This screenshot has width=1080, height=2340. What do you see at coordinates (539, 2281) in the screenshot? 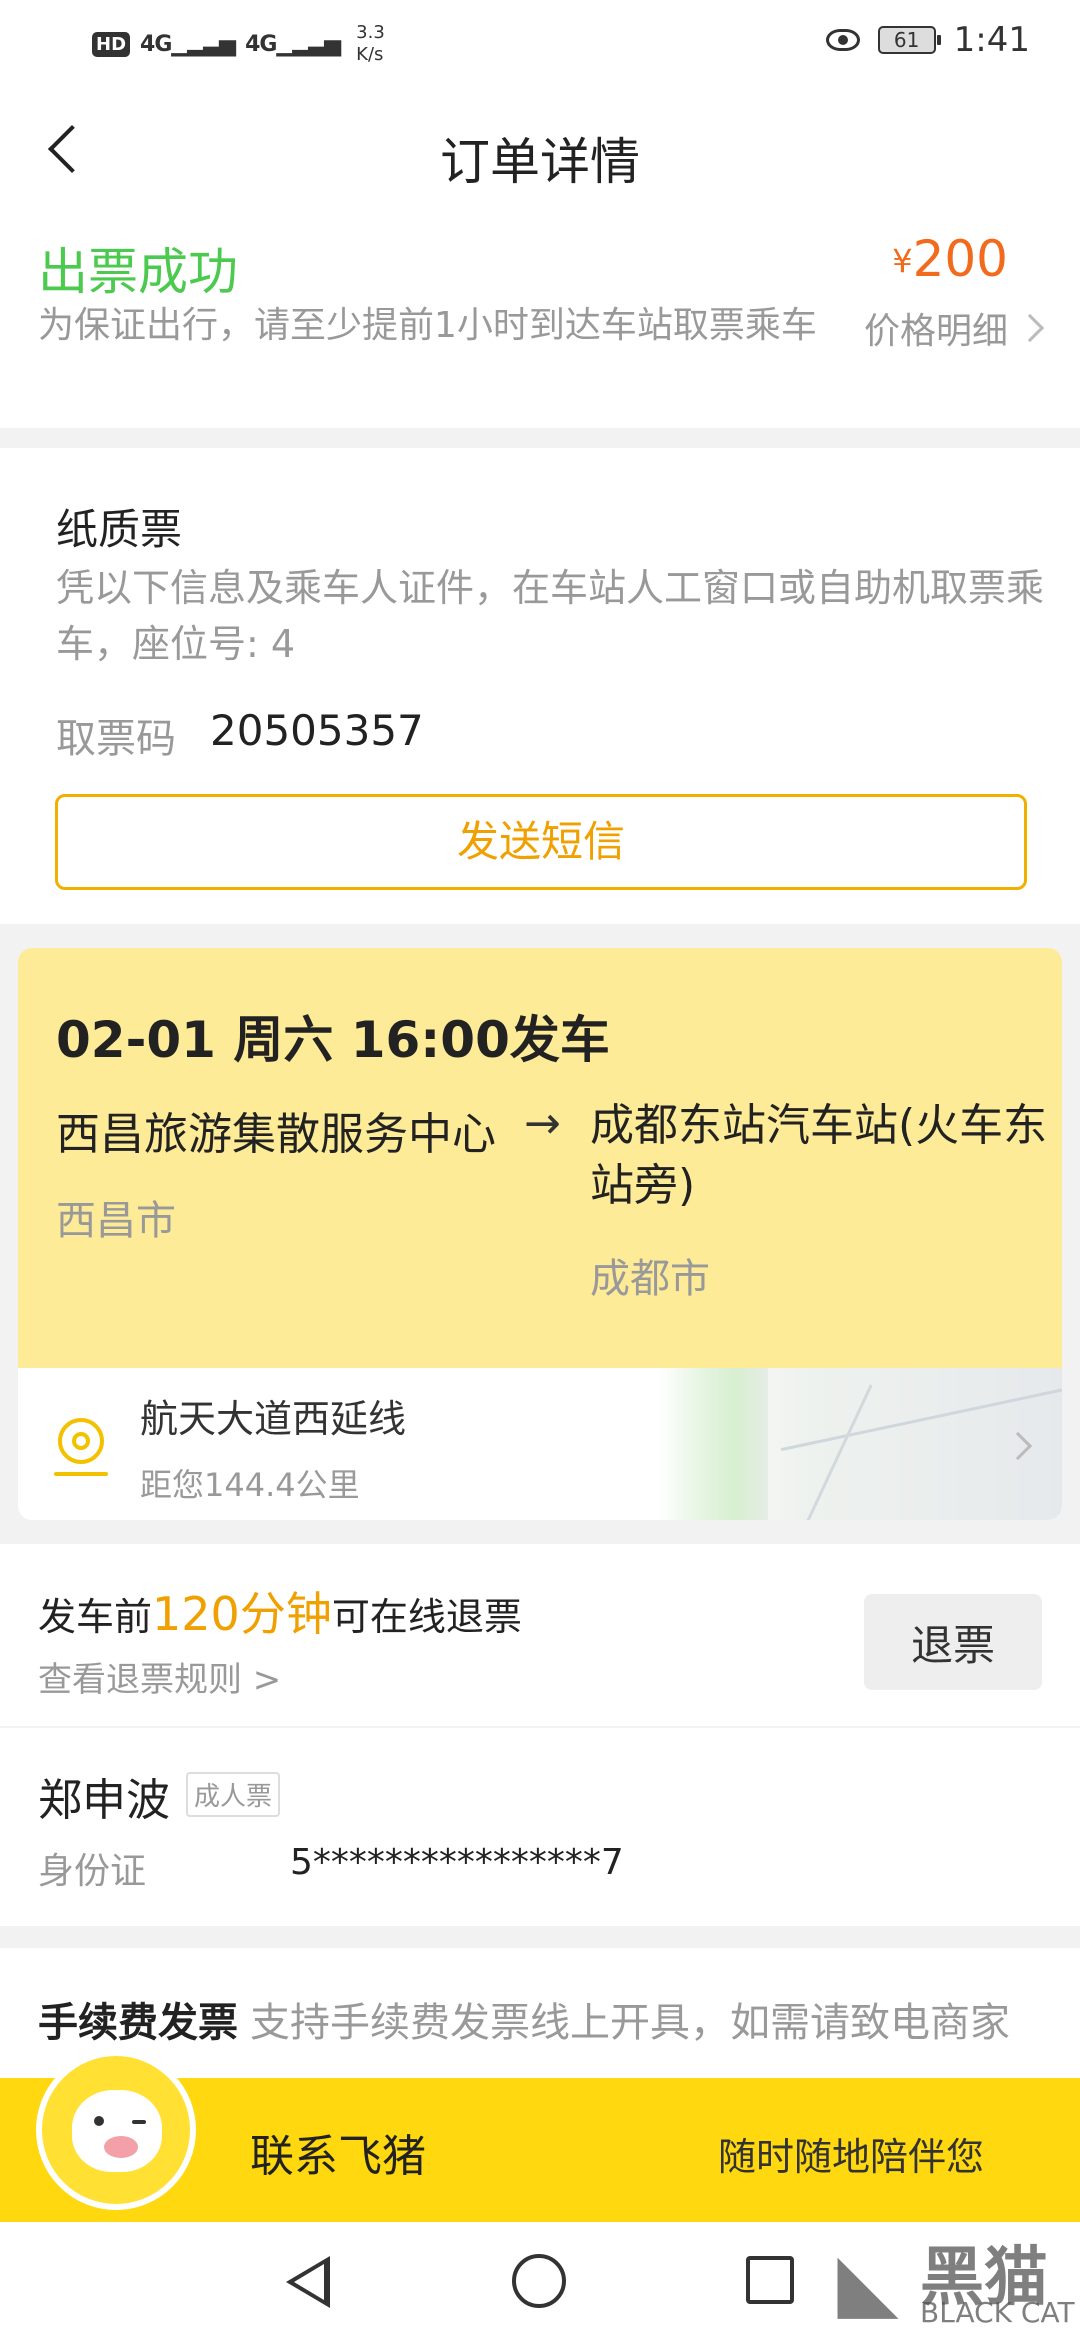
I see `nav-home-icon` at bounding box center [539, 2281].